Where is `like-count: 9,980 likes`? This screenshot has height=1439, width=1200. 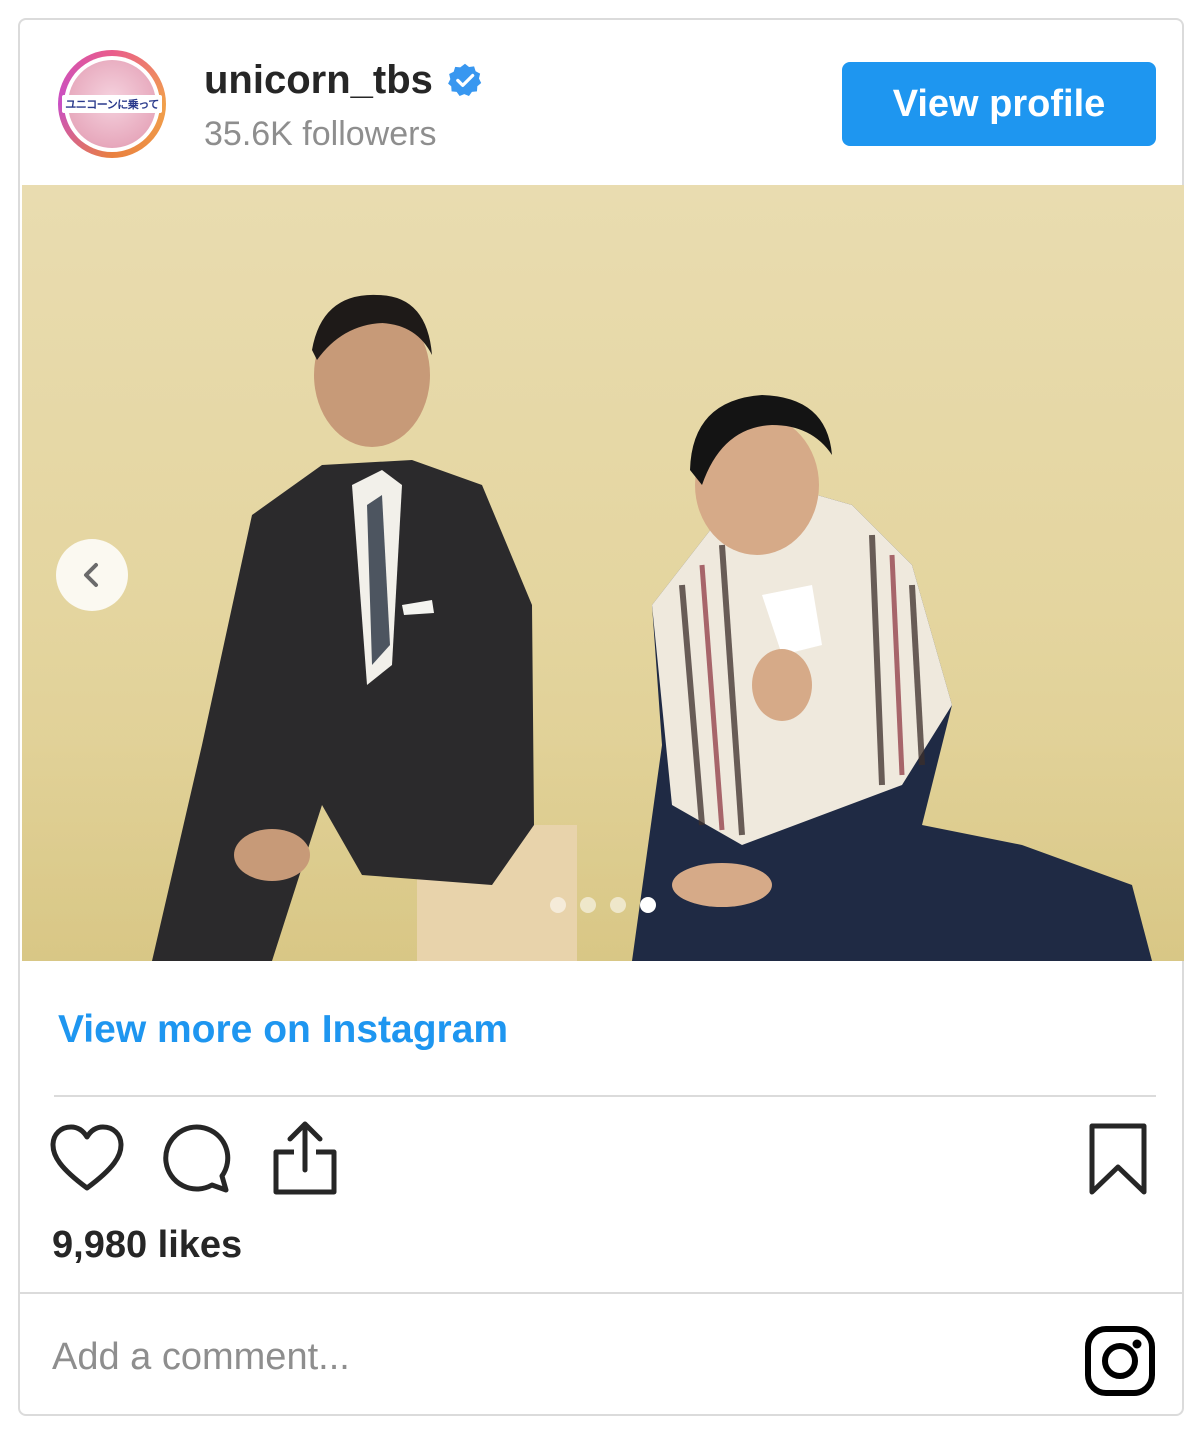
like-count: 9,980 likes is located at coordinates (147, 1245).